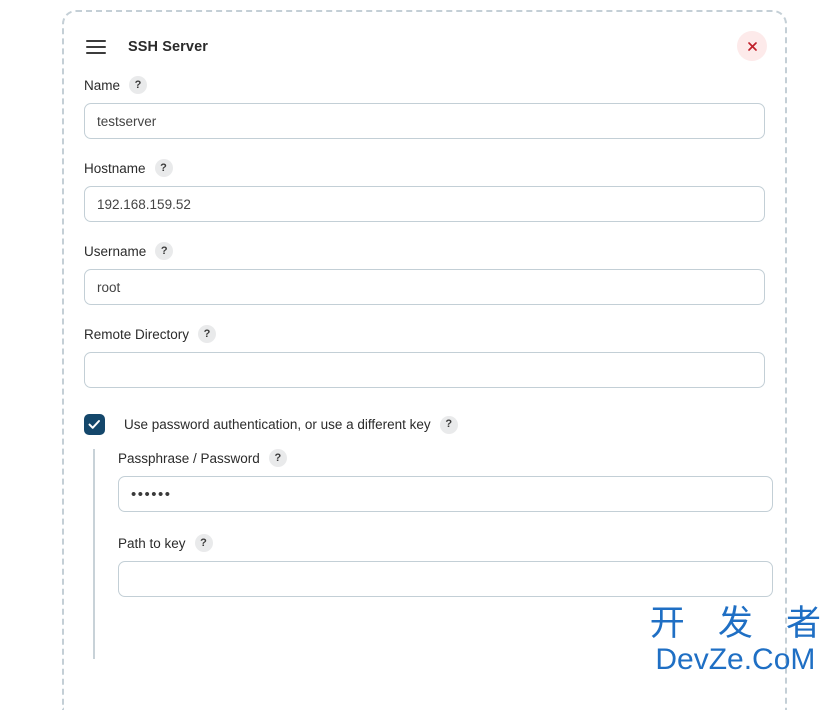 The image size is (840, 710). Describe the element at coordinates (424, 251) in the screenshot. I see `field-username-label-row: Username ?` at that location.